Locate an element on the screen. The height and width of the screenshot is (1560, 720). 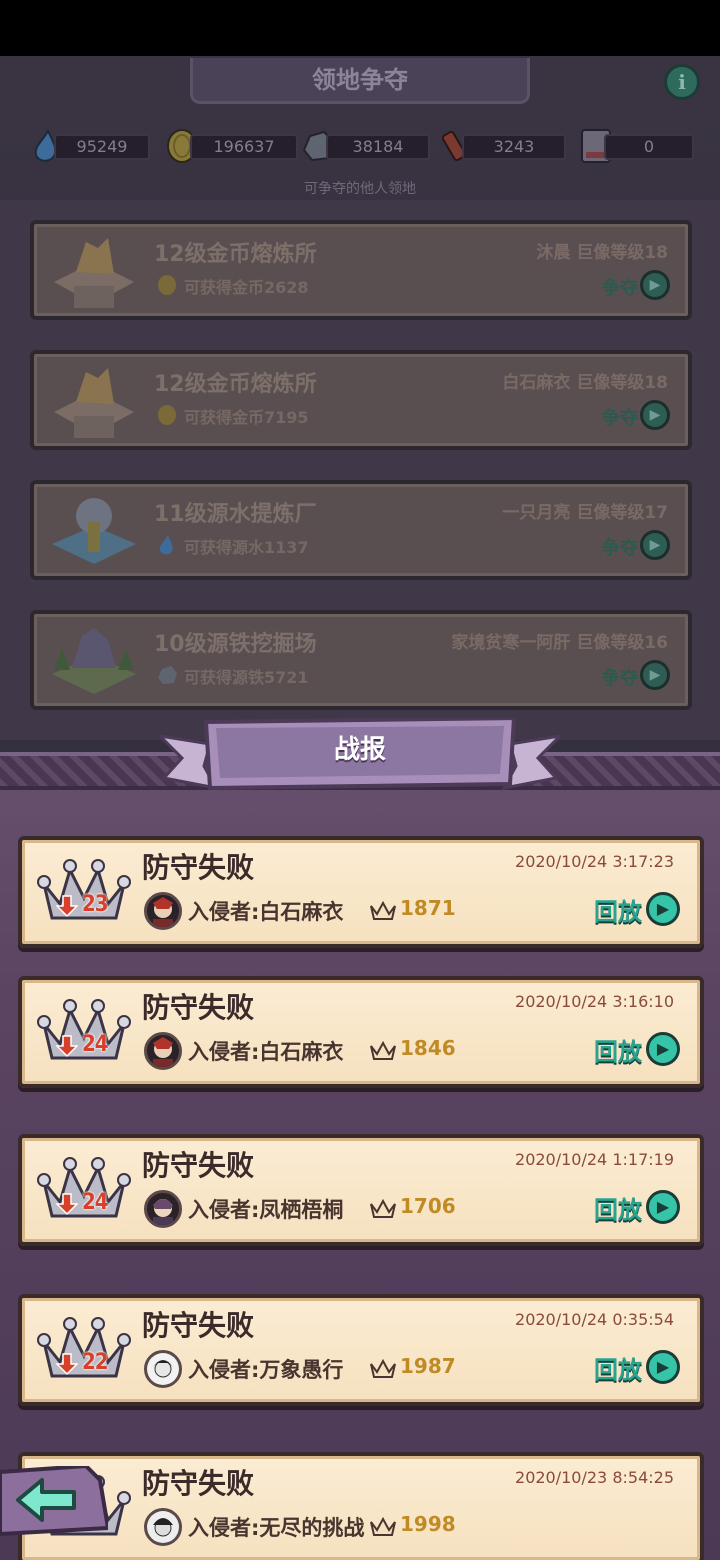
territory-card: 12级金币熔炼所 可获得金币2628 沐晨 巨像等级18 争夺 ▶ is located at coordinates (361, 270).